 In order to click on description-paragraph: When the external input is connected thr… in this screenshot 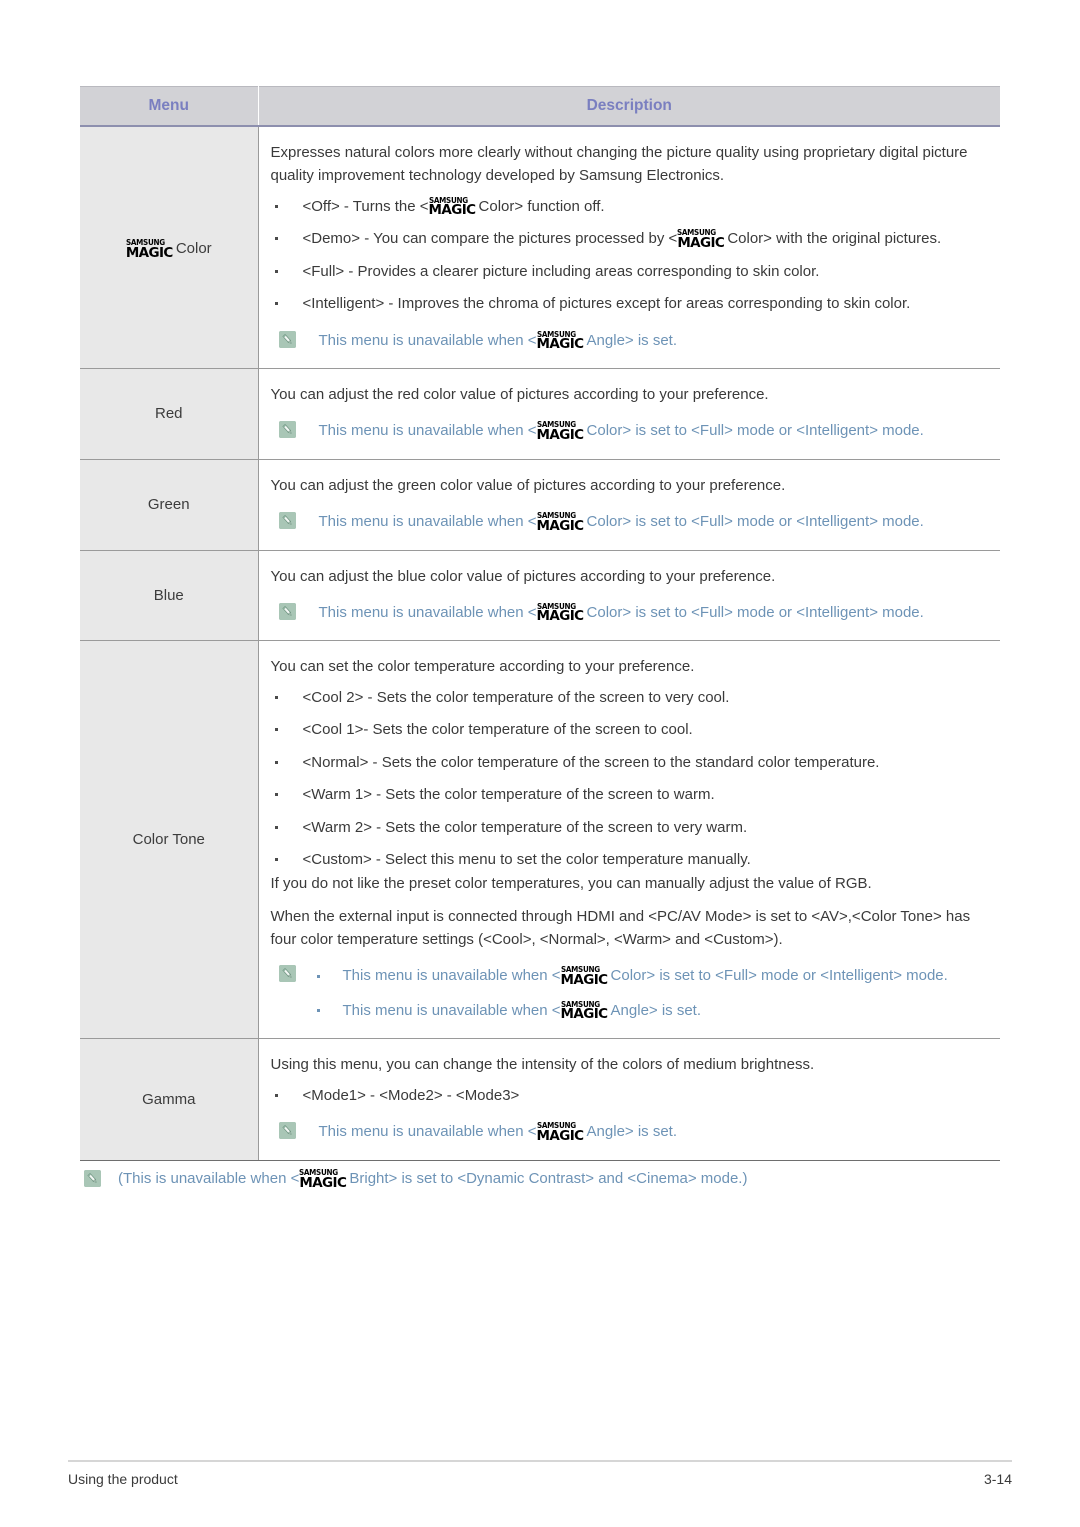, I will do `click(620, 927)`.